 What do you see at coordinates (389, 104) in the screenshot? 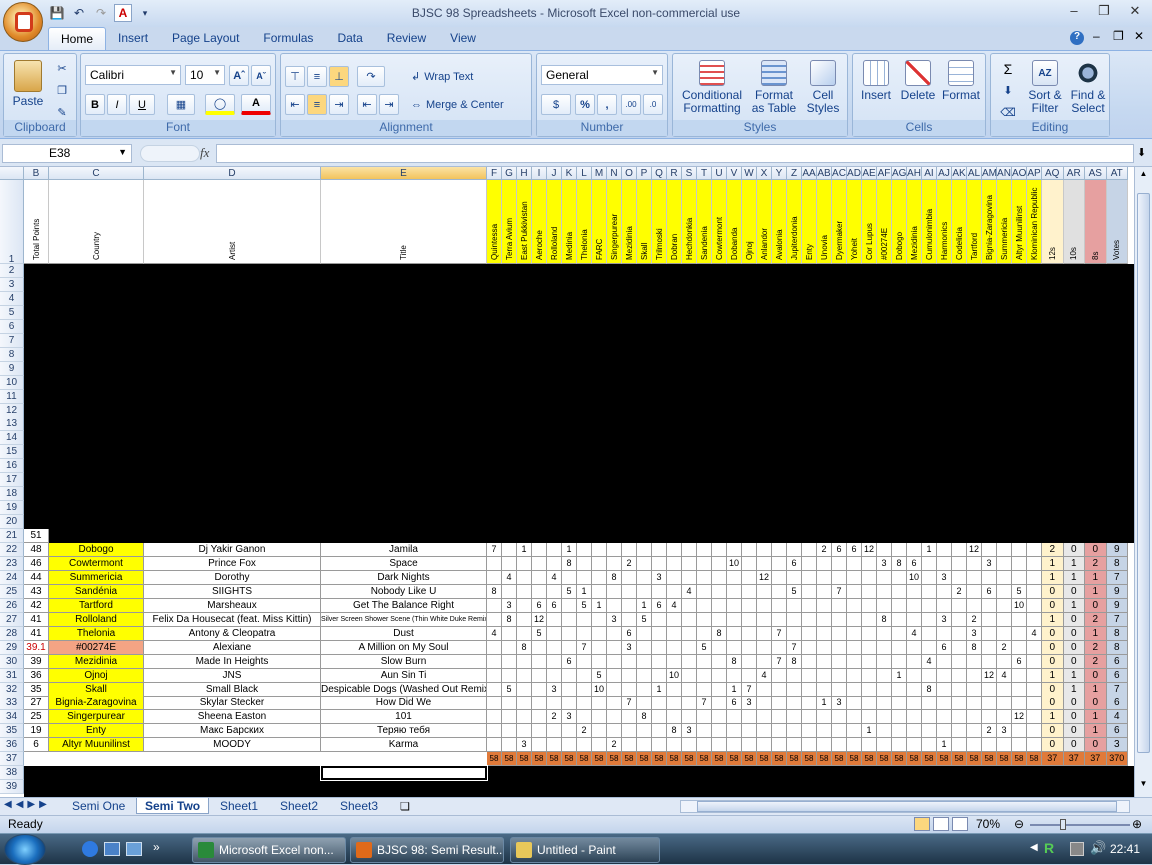
I see `increase-indent-icon: ⇥` at bounding box center [389, 104].